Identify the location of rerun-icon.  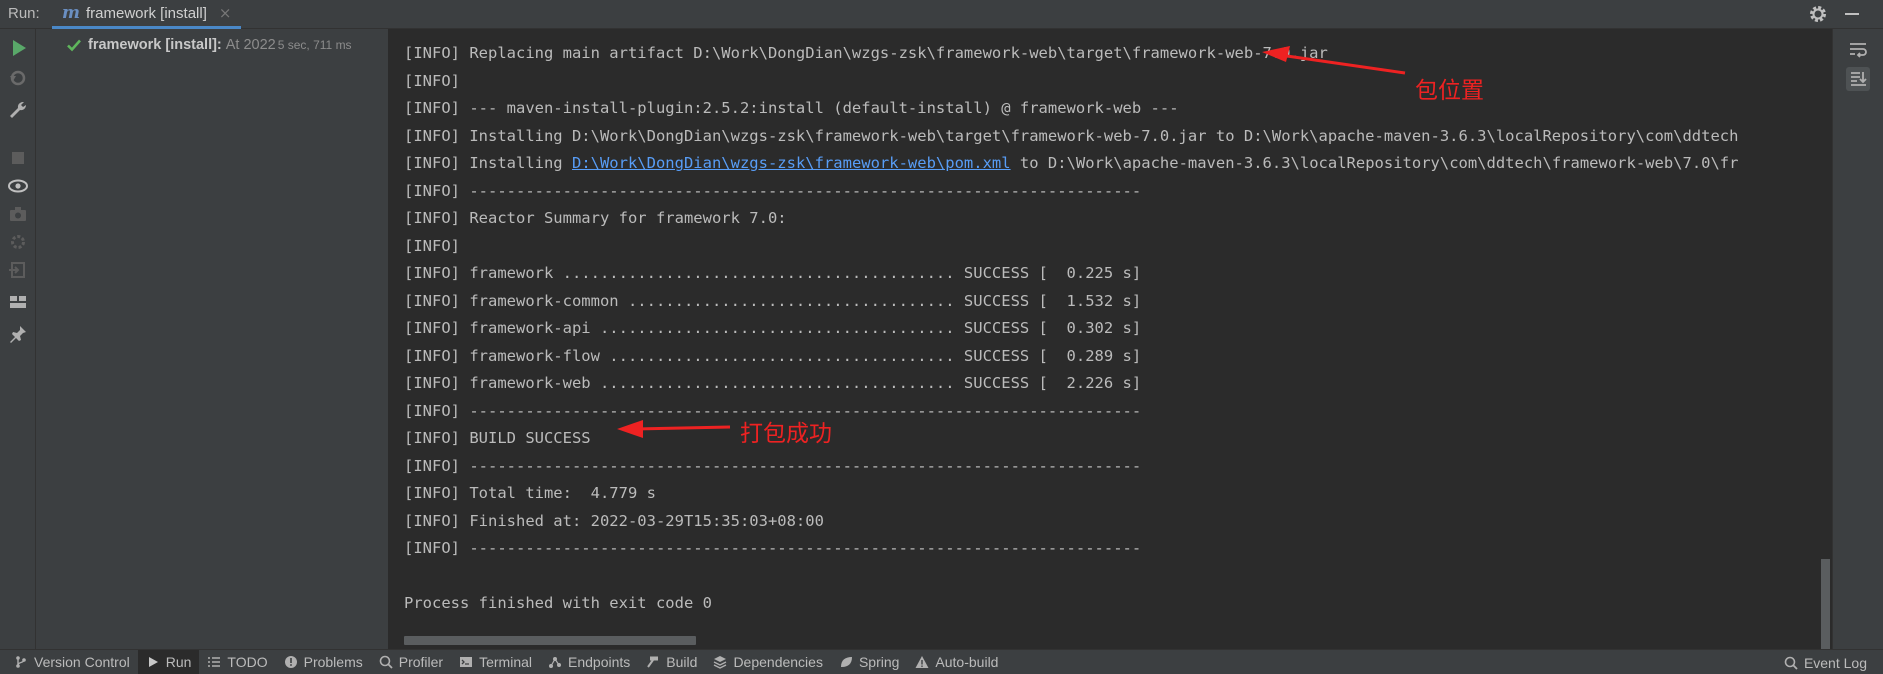
(18, 48).